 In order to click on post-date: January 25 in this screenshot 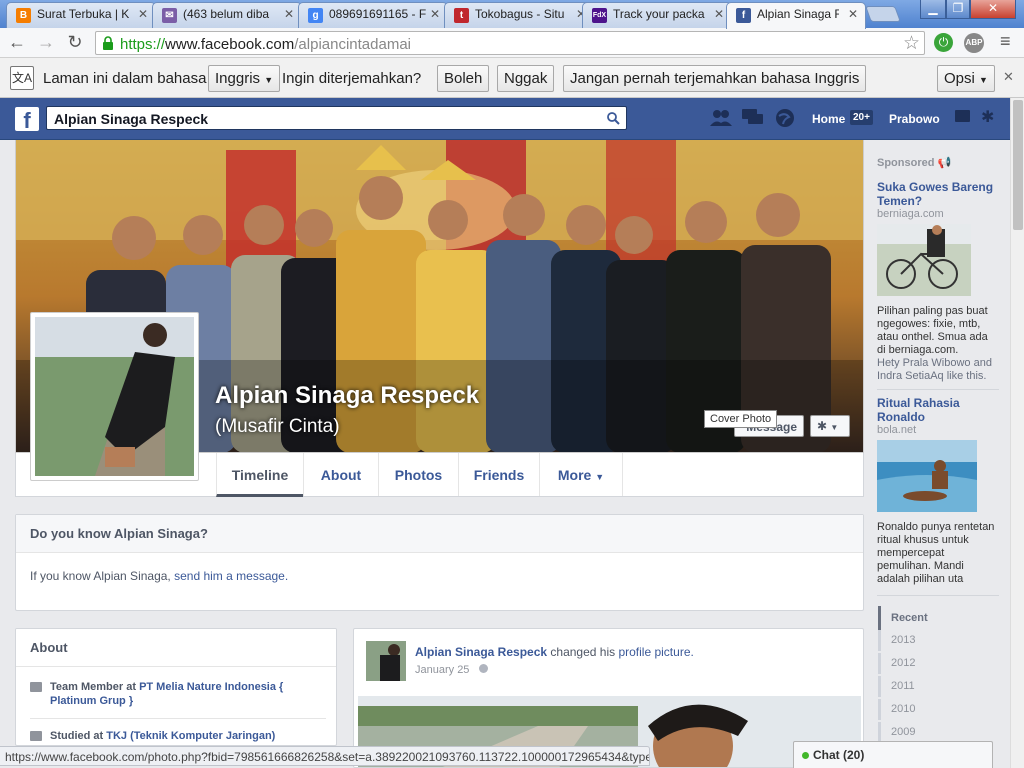, I will do `click(442, 670)`.